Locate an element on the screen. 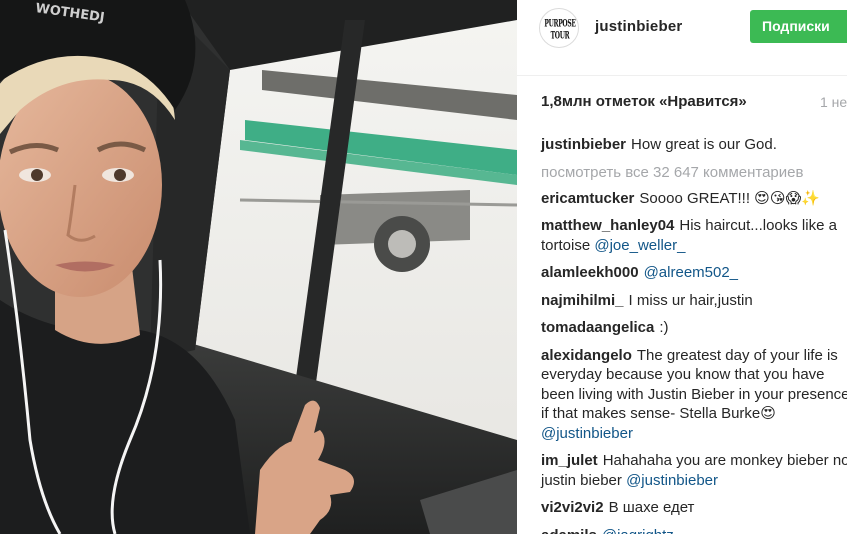  comment-text: Soooo GREAT!!! 😍😘😱✨ is located at coordinates (729, 198).